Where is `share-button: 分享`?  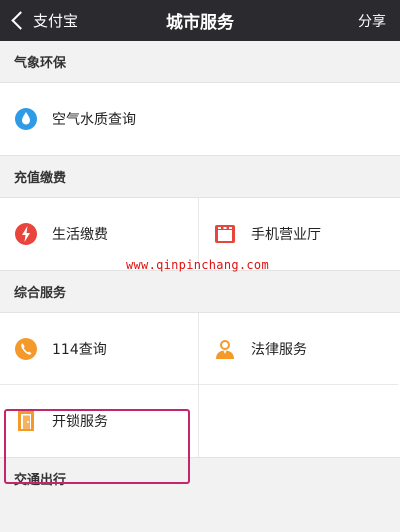 share-button: 分享 is located at coordinates (372, 21).